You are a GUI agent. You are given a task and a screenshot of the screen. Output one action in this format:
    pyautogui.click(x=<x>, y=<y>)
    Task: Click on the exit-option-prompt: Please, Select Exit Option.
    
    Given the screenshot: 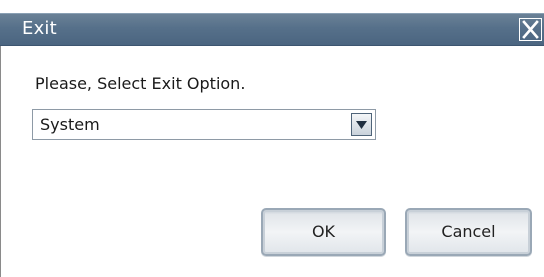 What is the action you would take?
    pyautogui.click(x=140, y=83)
    